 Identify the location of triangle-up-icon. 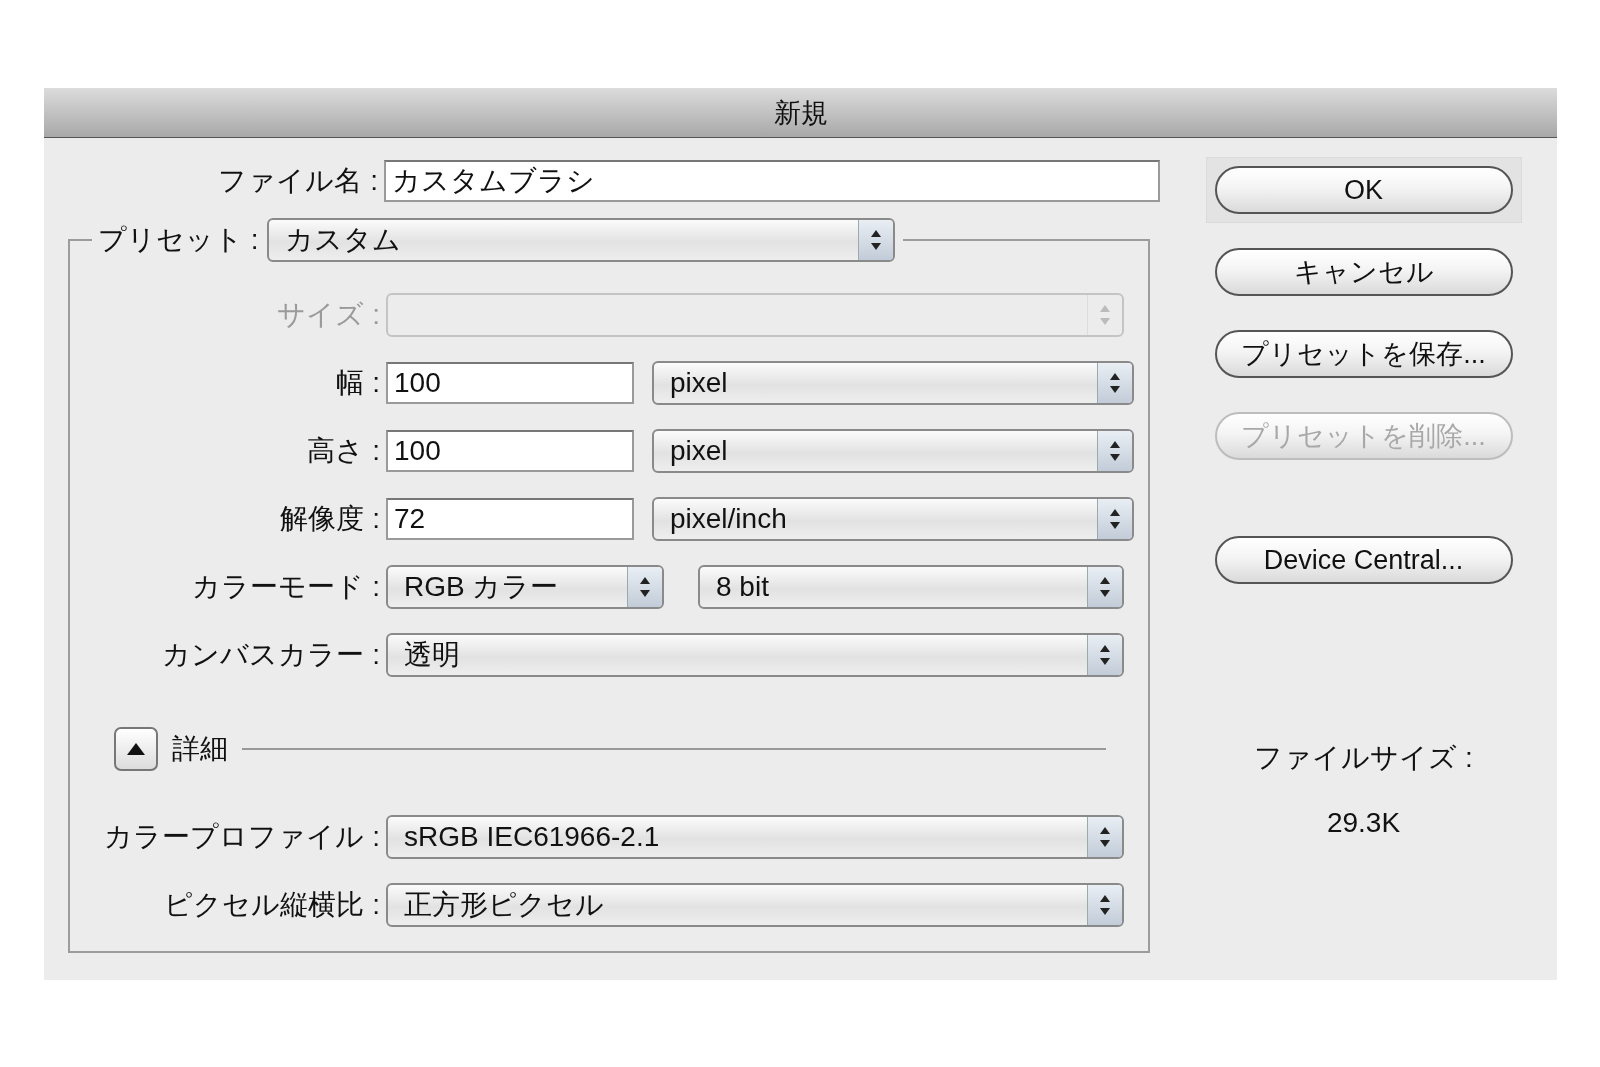
(136, 749).